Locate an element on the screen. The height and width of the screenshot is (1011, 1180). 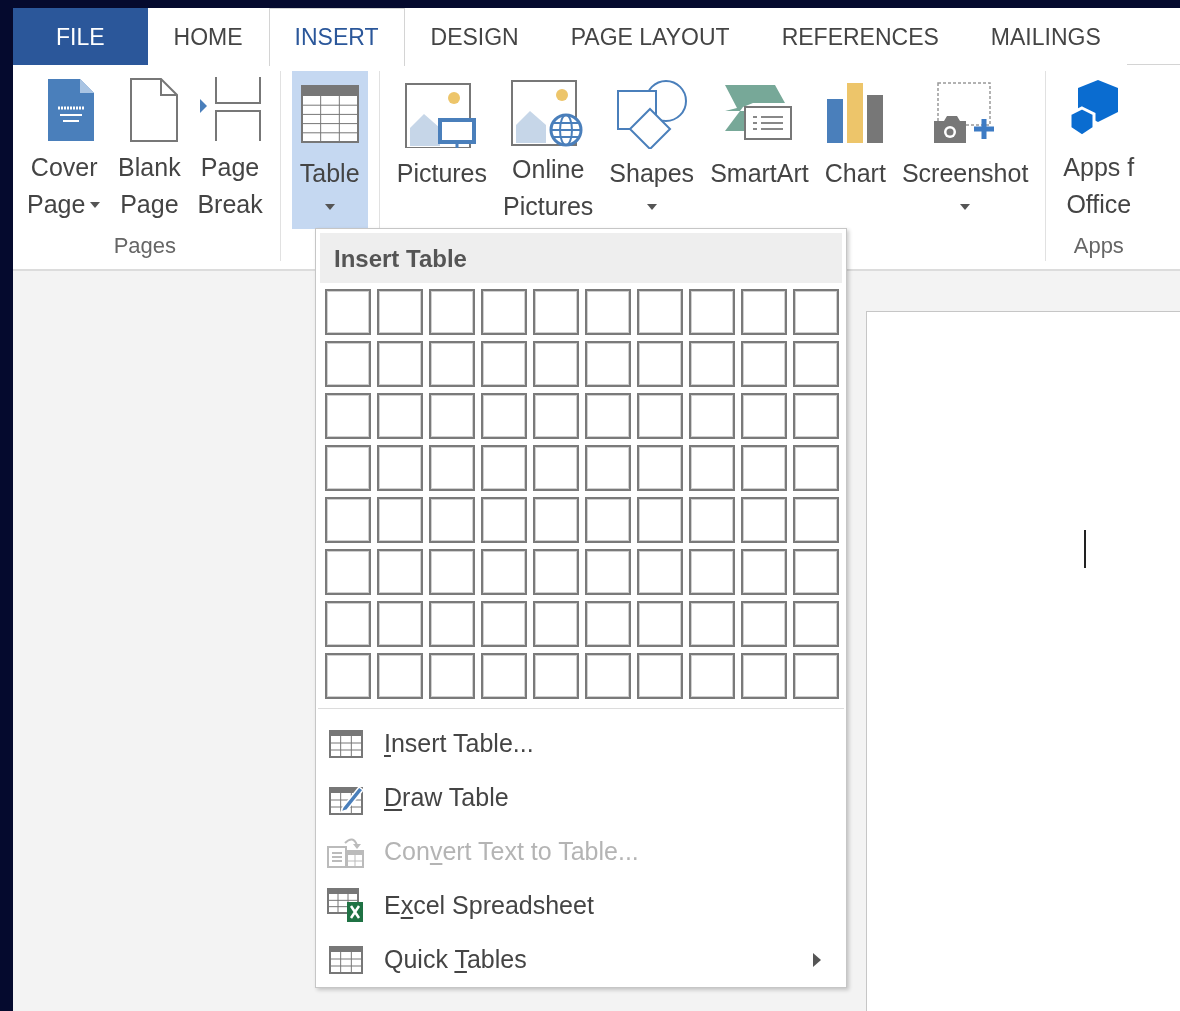
menu-item: Excel Spreadsheet is located at coordinates (581, 905).